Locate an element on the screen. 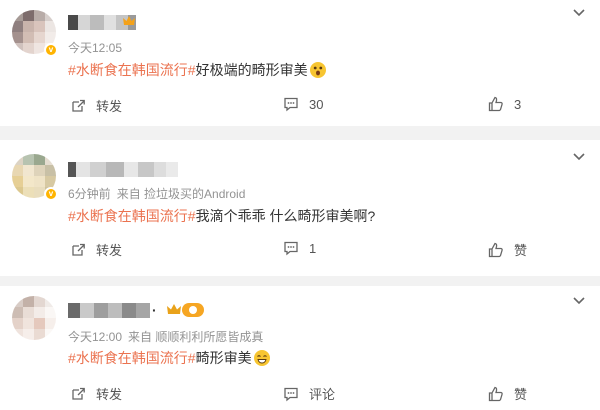 The image size is (600, 410). comment-count: 30 is located at coordinates (316, 104).